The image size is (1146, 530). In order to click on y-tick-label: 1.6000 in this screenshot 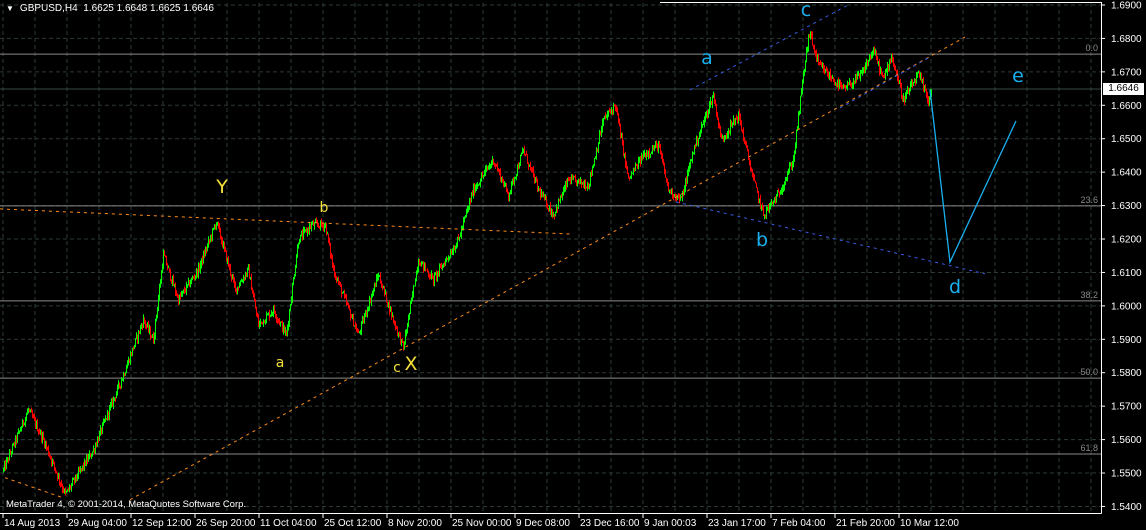, I will do `click(1126, 306)`.